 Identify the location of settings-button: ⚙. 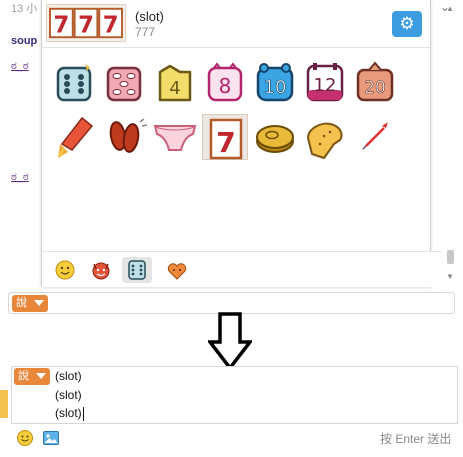
(407, 24).